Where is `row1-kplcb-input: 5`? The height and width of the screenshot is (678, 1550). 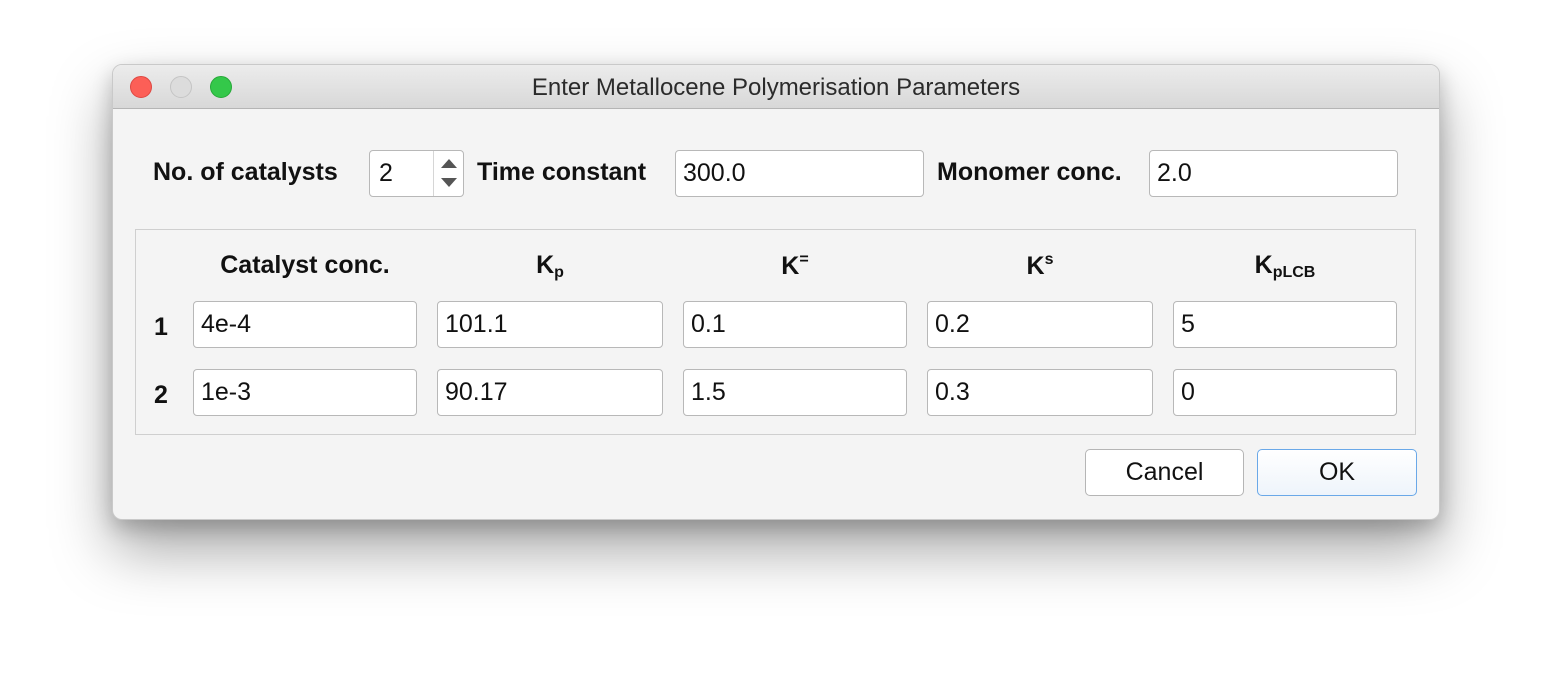 row1-kplcb-input: 5 is located at coordinates (1285, 324).